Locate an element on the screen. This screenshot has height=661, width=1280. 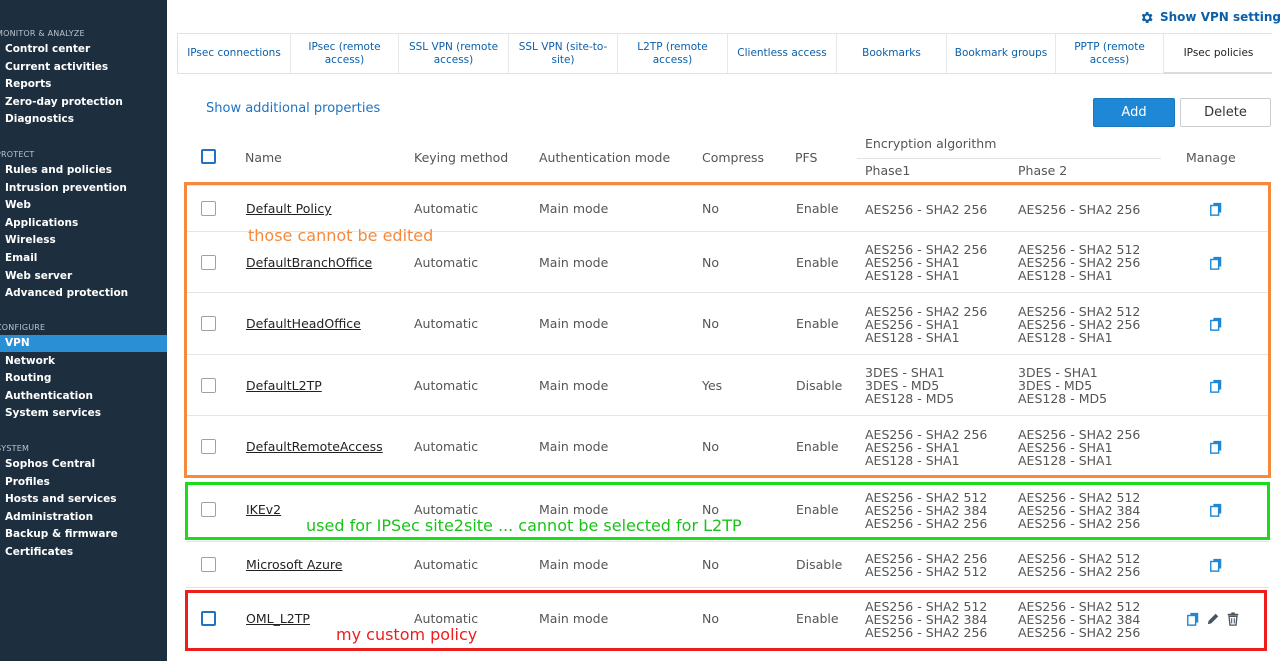
sidebar-item-control-center: Control center is located at coordinates (83, 49).